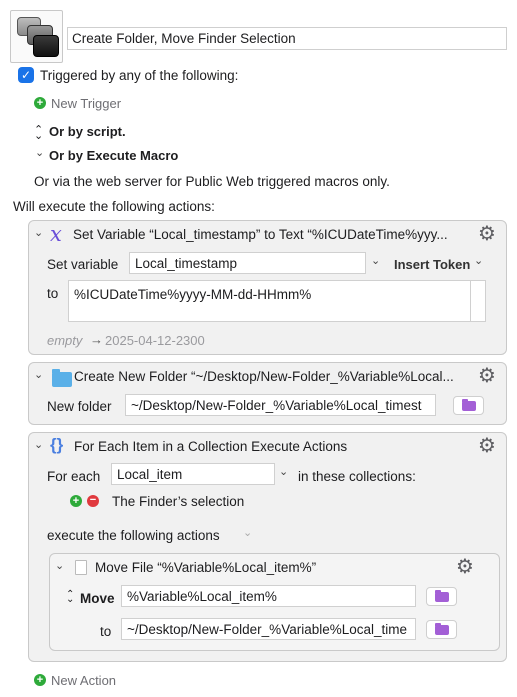 The height and width of the screenshot is (697, 517). What do you see at coordinates (79, 406) in the screenshot?
I see `new-folder-label: New folder` at bounding box center [79, 406].